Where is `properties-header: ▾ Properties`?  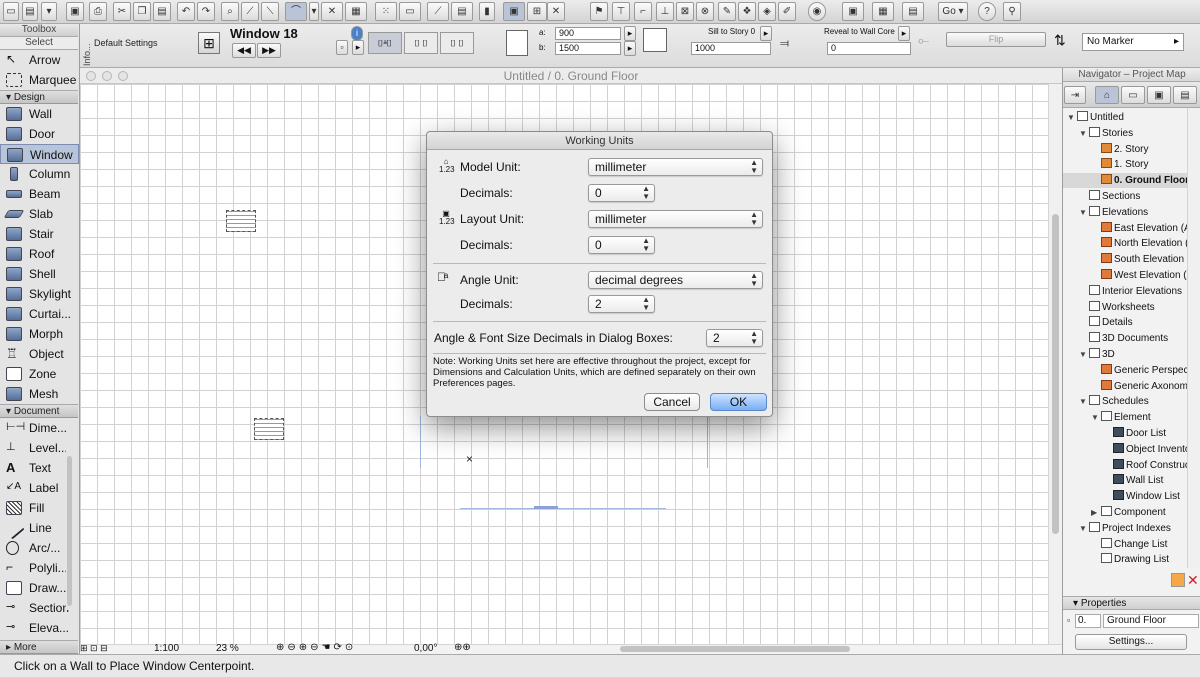
properties-header: ▾ Properties is located at coordinates (1131, 603).